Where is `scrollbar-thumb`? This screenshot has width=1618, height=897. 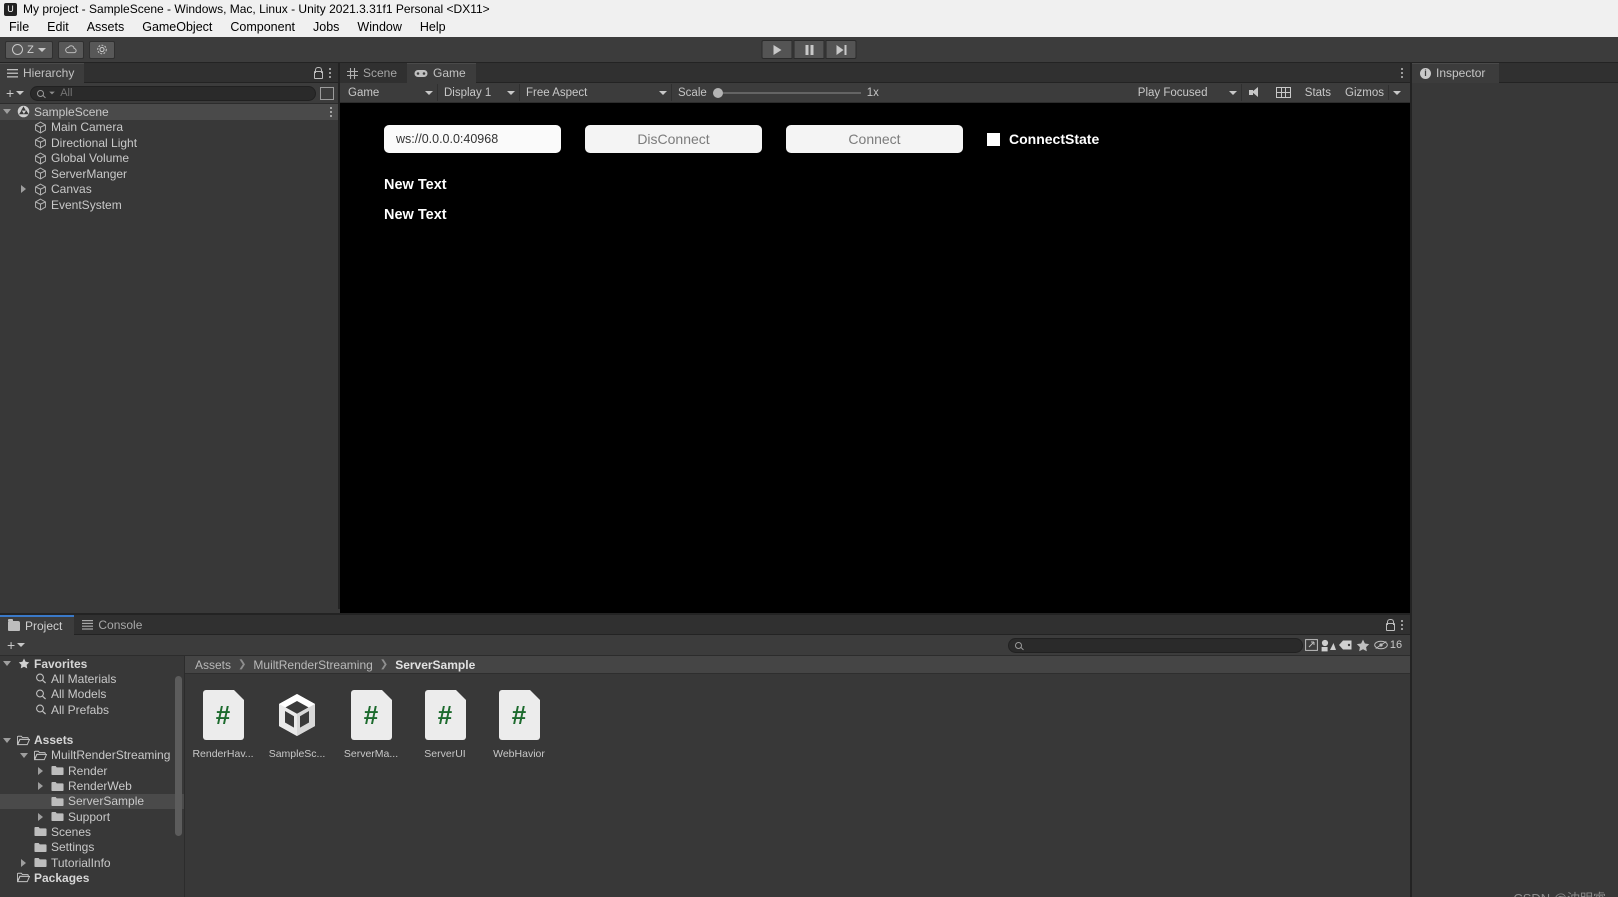
scrollbar-thumb is located at coordinates (178, 756).